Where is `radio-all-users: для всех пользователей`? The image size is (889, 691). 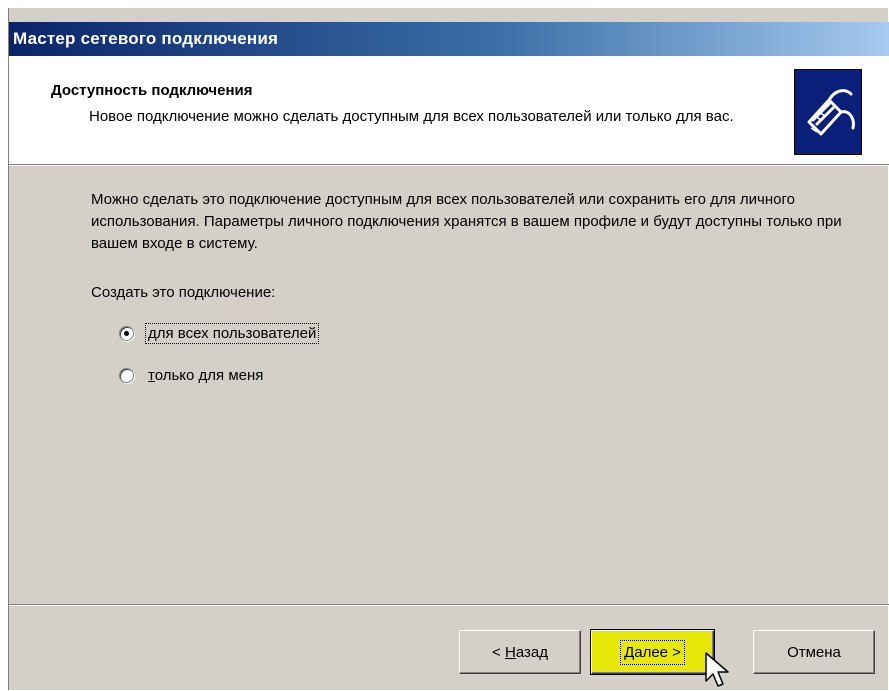 radio-all-users: для всех пользователей is located at coordinates (219, 333).